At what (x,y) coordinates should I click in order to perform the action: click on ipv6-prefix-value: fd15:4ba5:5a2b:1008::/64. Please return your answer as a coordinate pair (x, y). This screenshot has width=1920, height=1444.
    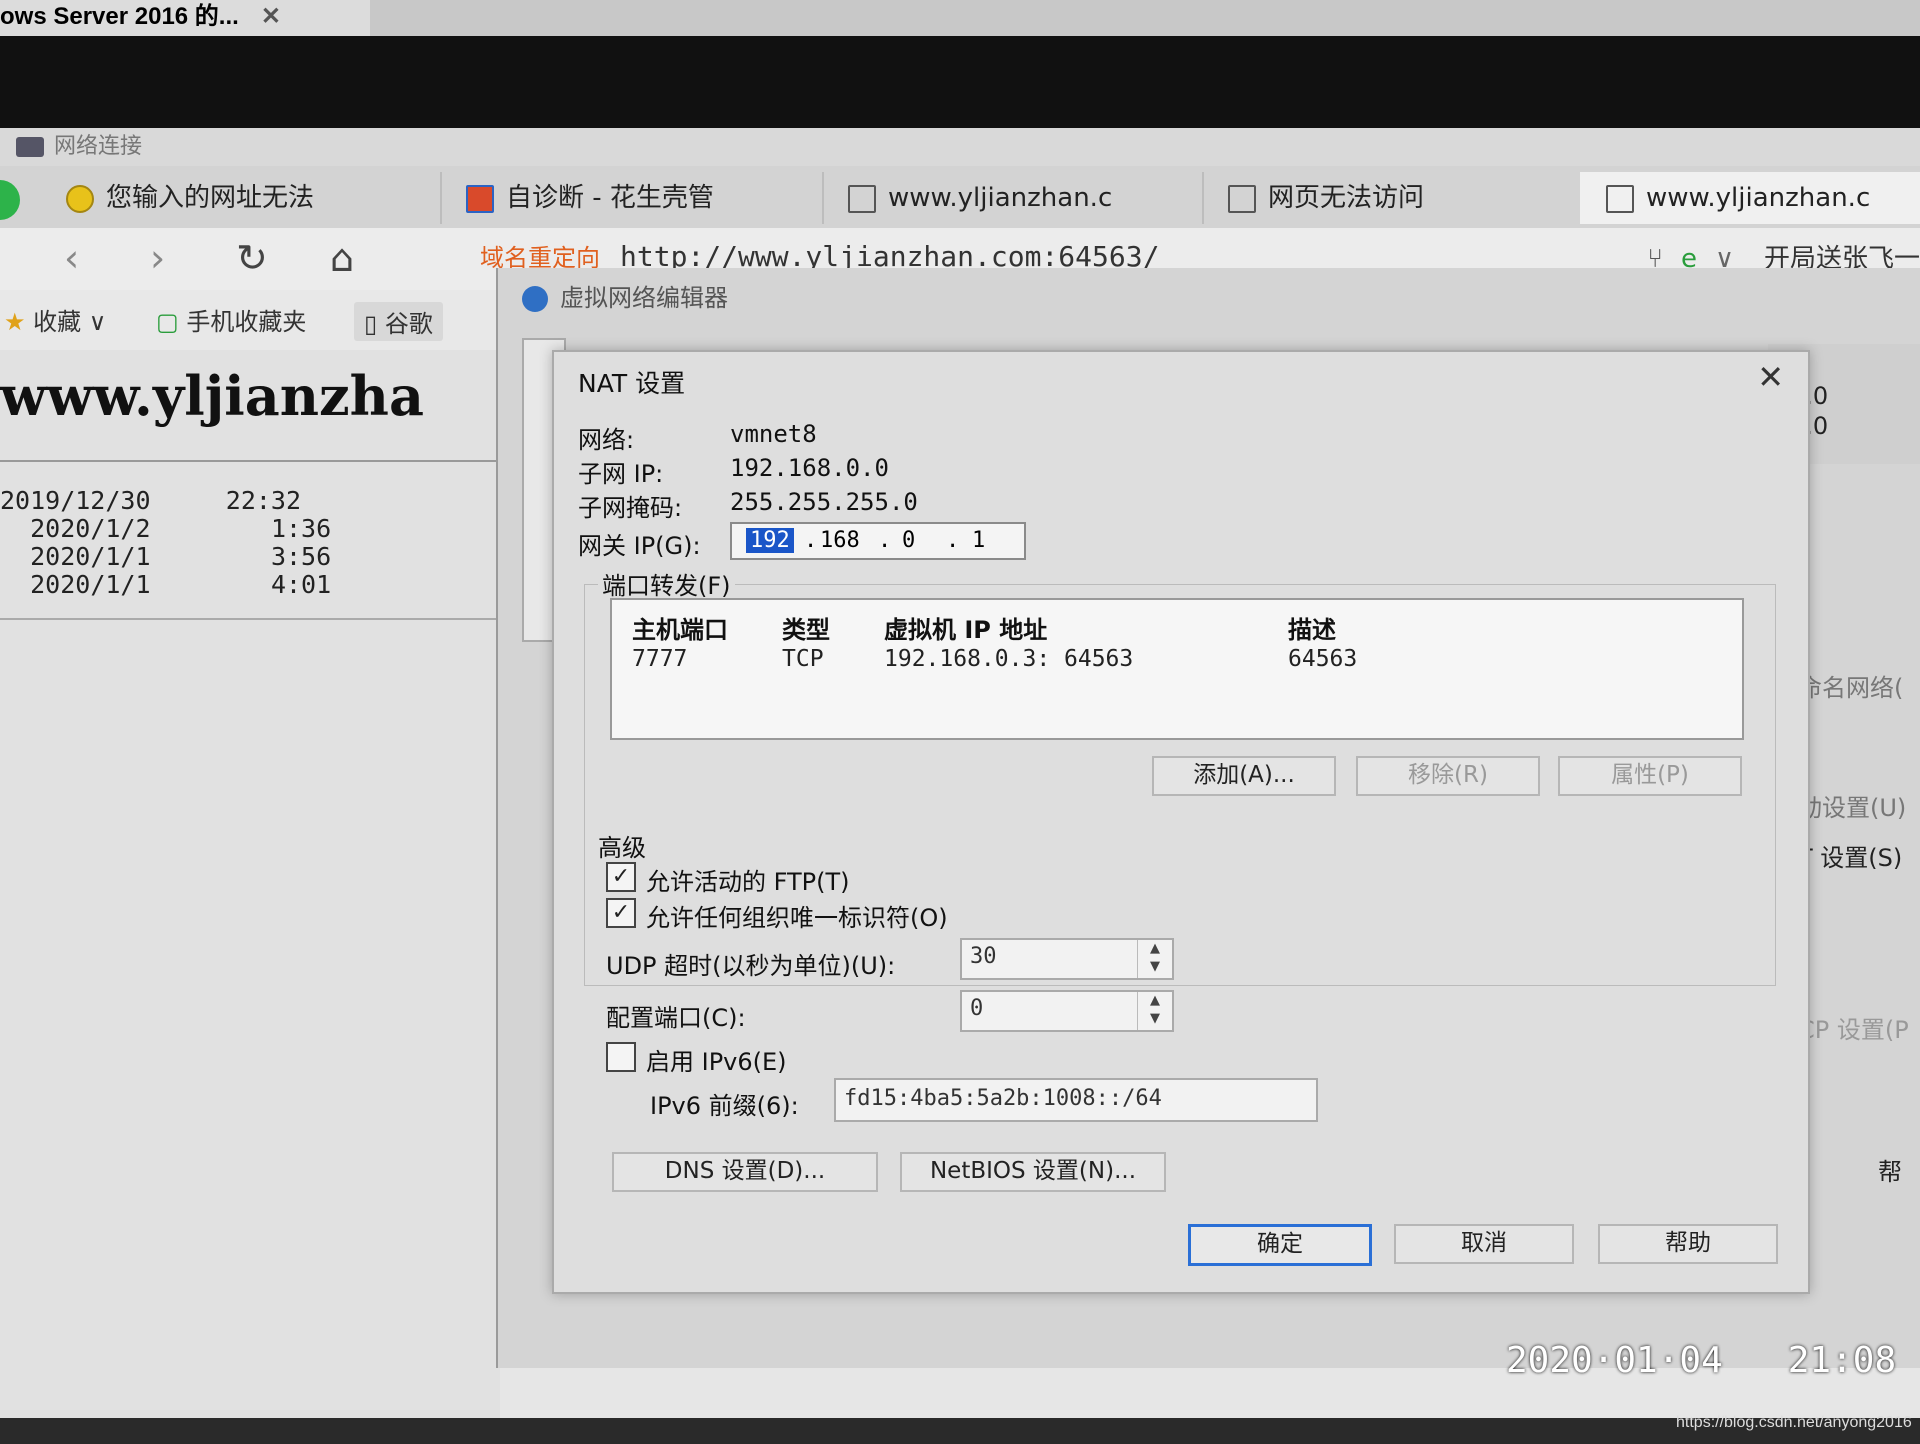
    Looking at the image, I should click on (1003, 1098).